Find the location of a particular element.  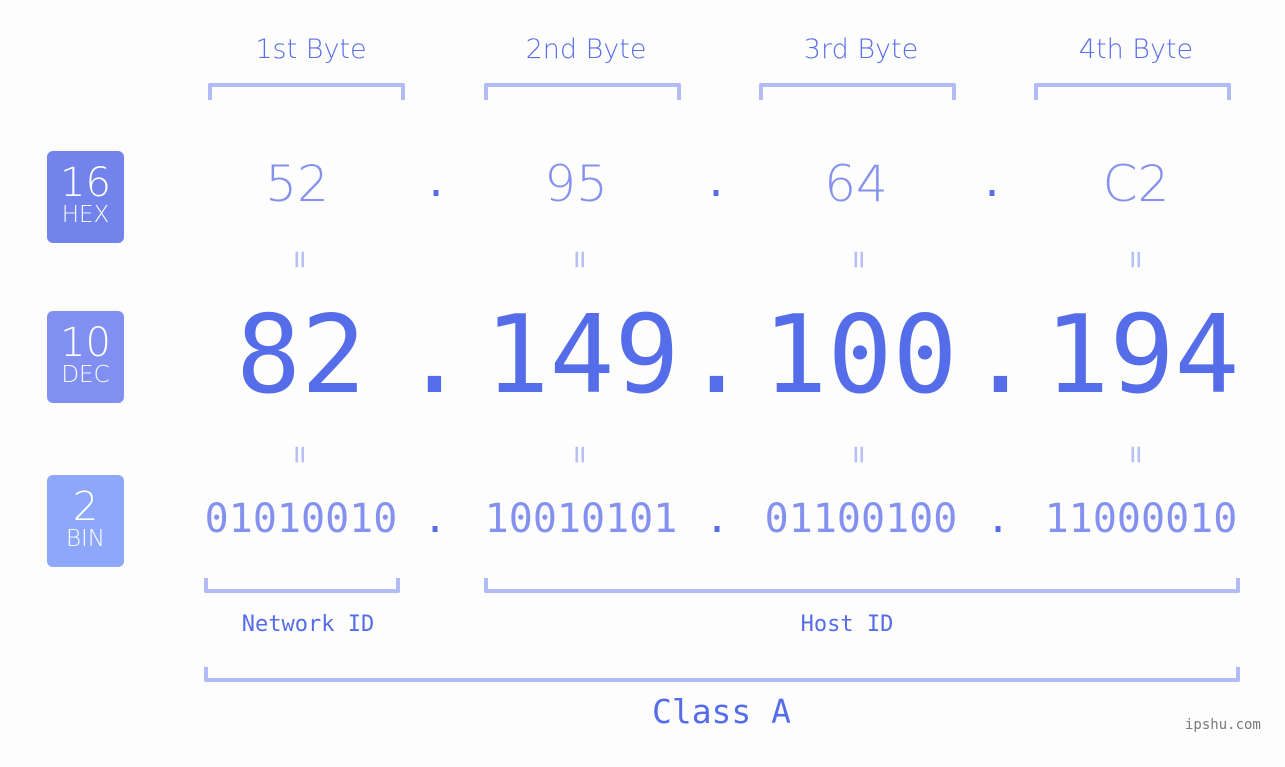

host-id-label: Host ID is located at coordinates (847, 624).